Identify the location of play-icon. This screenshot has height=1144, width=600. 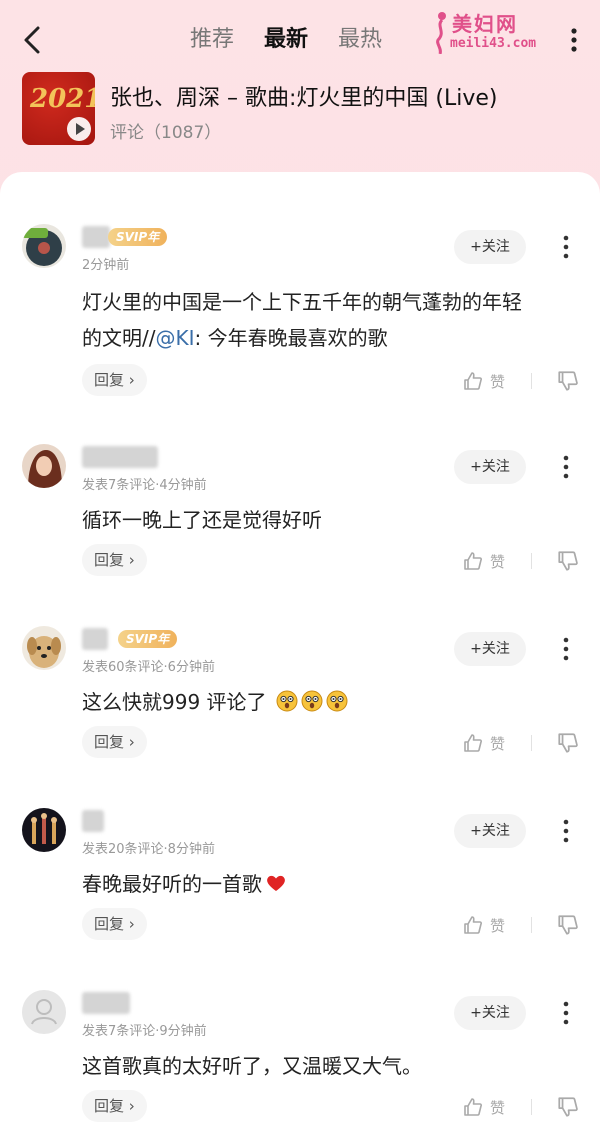
(79, 129).